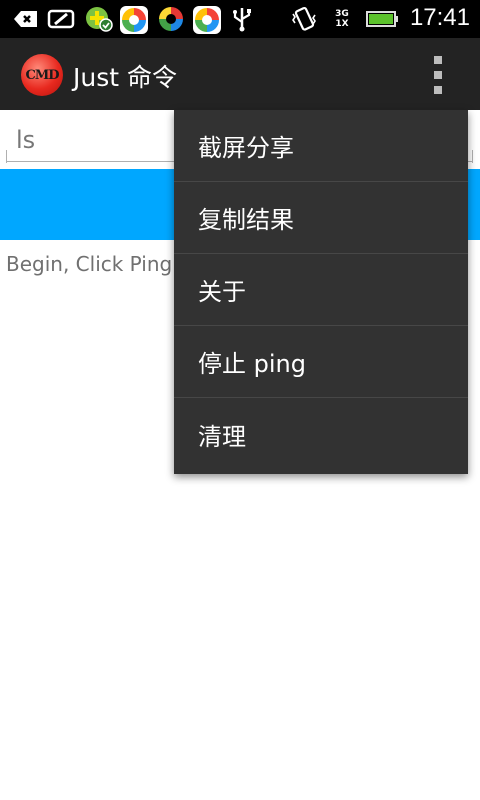  I want to click on quad-circle-icon, so click(171, 19).